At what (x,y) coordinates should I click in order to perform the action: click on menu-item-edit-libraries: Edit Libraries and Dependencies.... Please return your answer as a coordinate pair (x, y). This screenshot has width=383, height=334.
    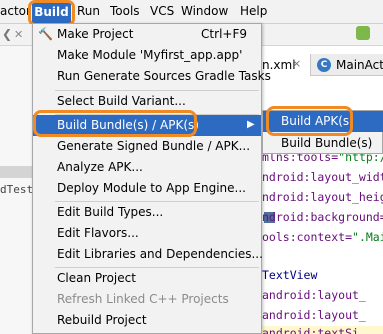
    Looking at the image, I should click on (148, 254).